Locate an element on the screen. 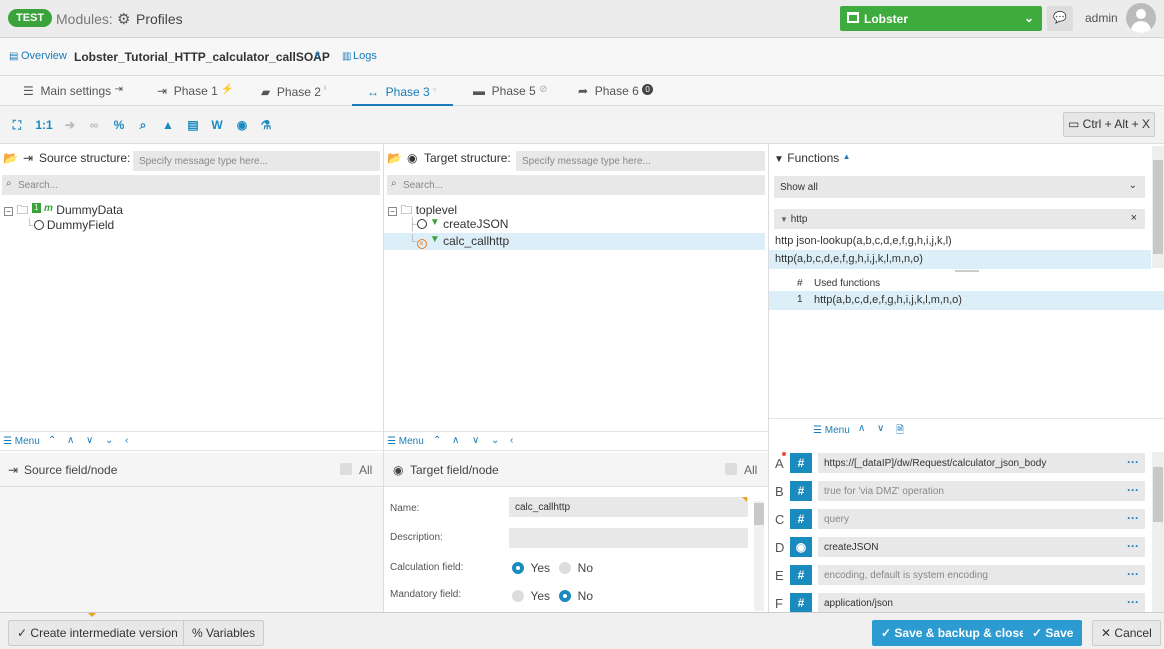 This screenshot has height=649, width=1164. export-icon: ⇪ is located at coordinates (317, 55).